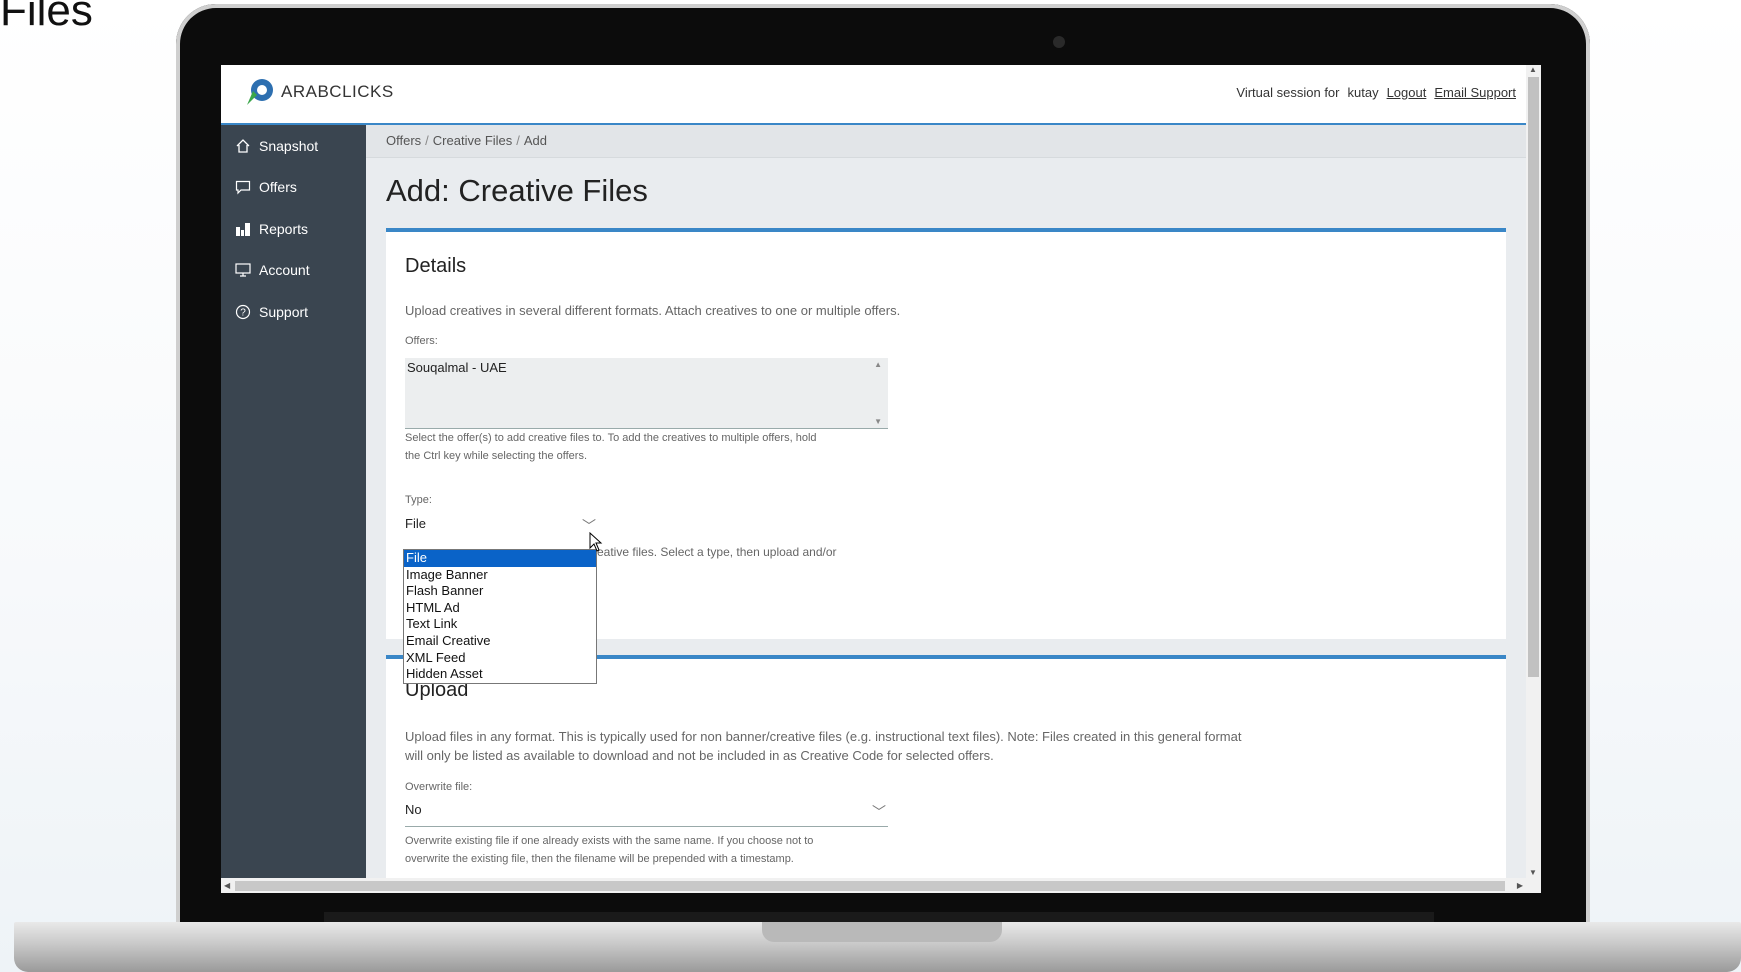  What do you see at coordinates (415, 523) in the screenshot?
I see `type-select-value: File` at bounding box center [415, 523].